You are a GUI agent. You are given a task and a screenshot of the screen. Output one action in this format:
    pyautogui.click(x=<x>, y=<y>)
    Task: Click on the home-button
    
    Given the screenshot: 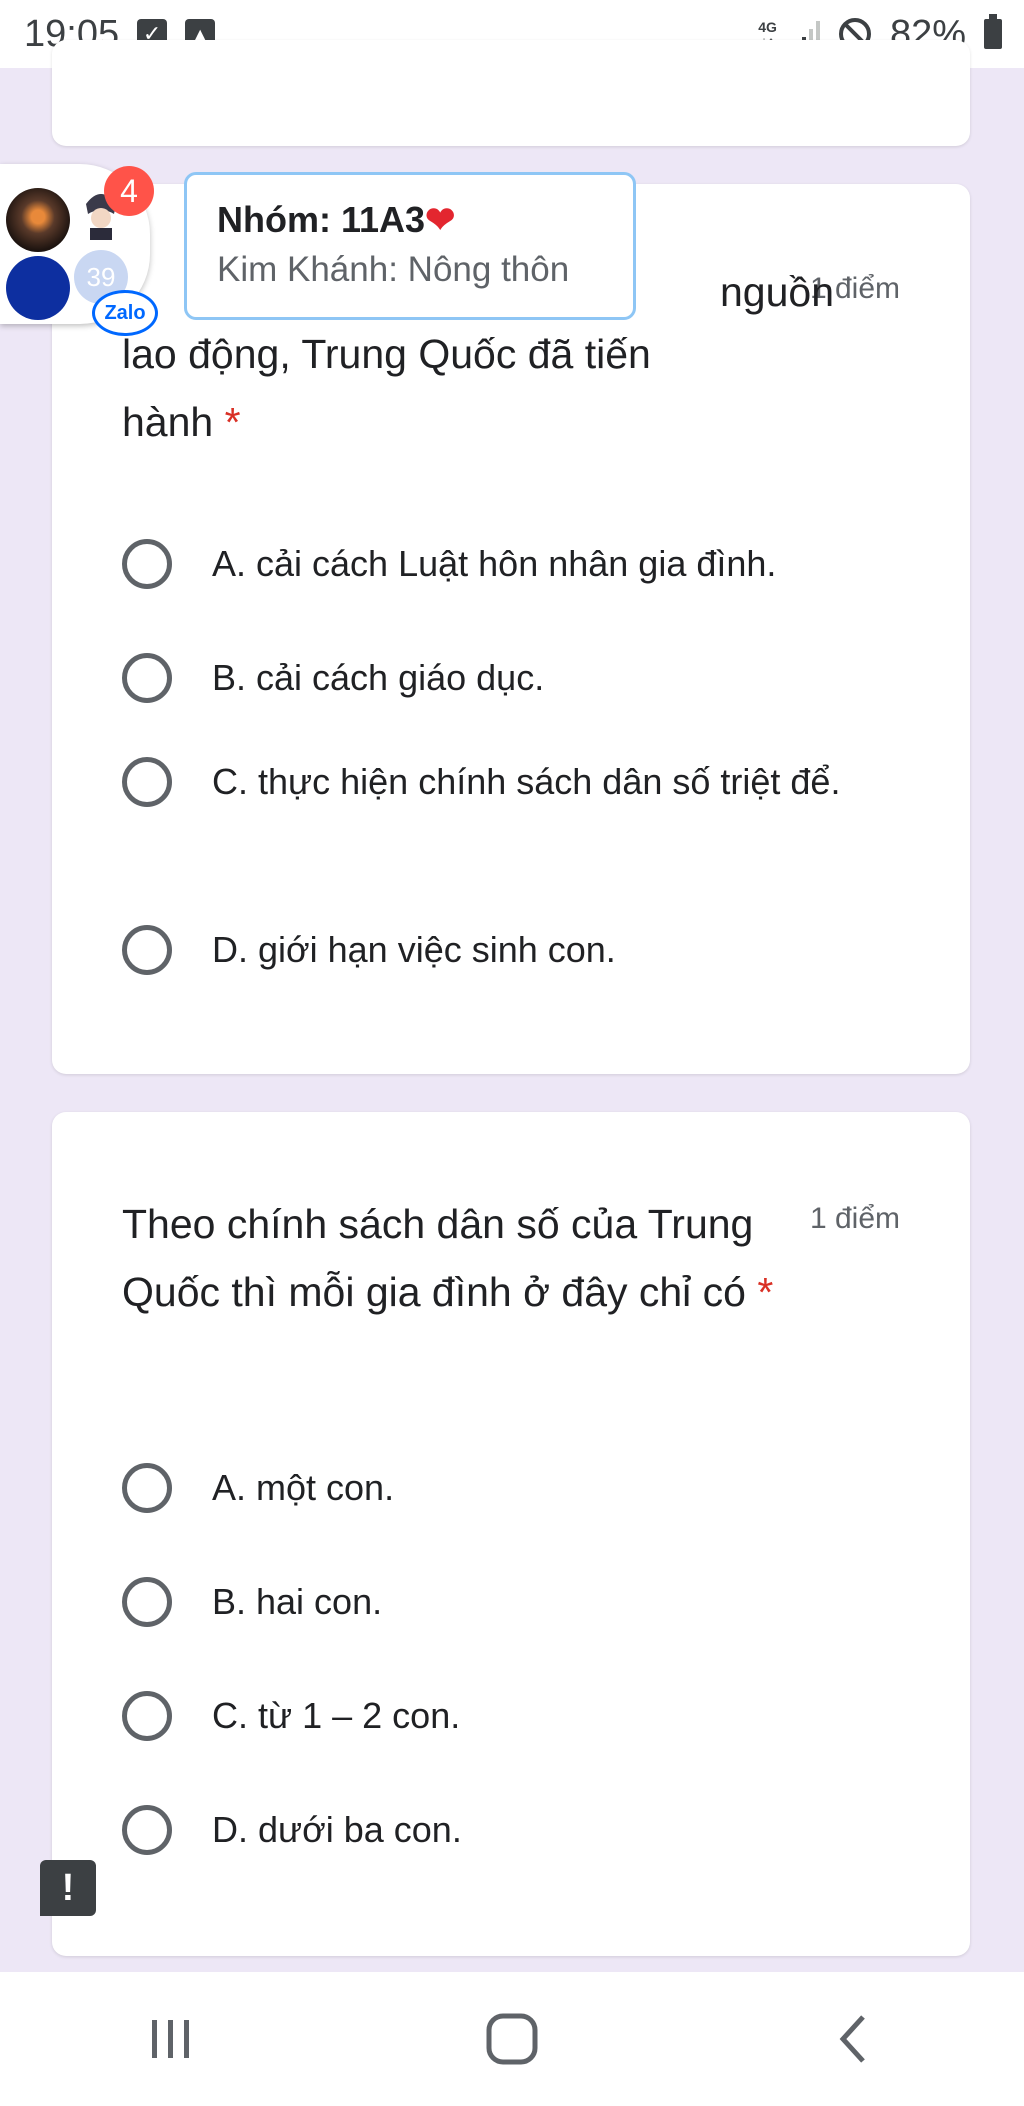 What is the action you would take?
    pyautogui.click(x=512, y=2039)
    